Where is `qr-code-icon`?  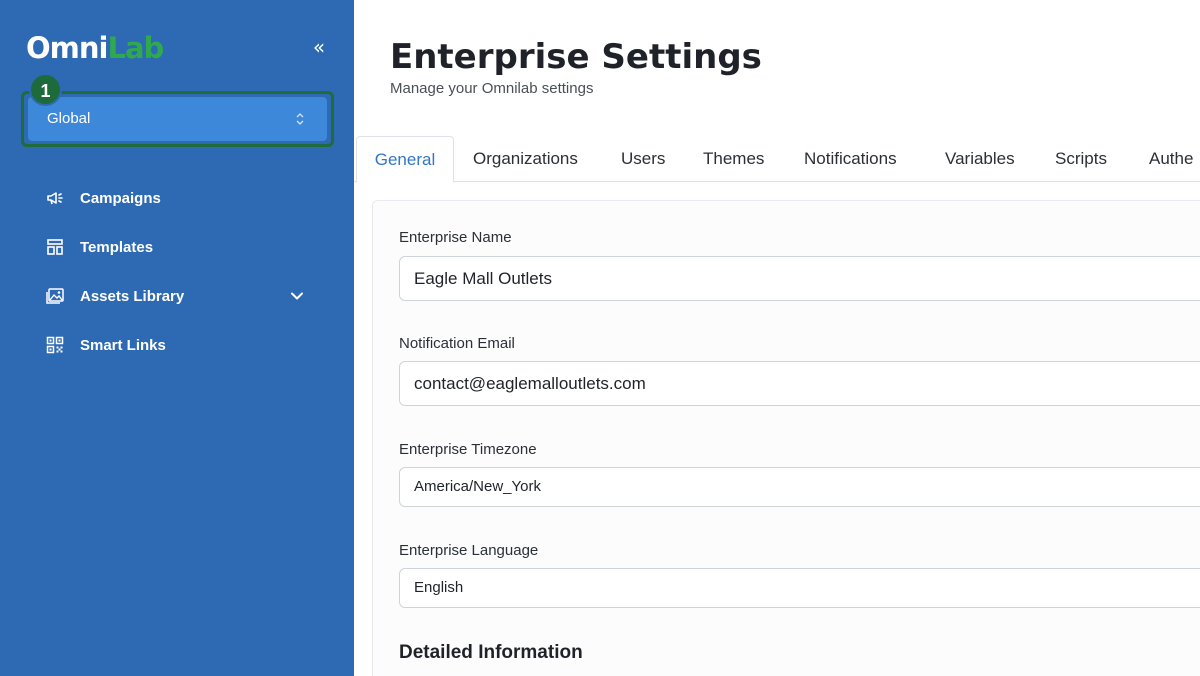
qr-code-icon is located at coordinates (55, 345).